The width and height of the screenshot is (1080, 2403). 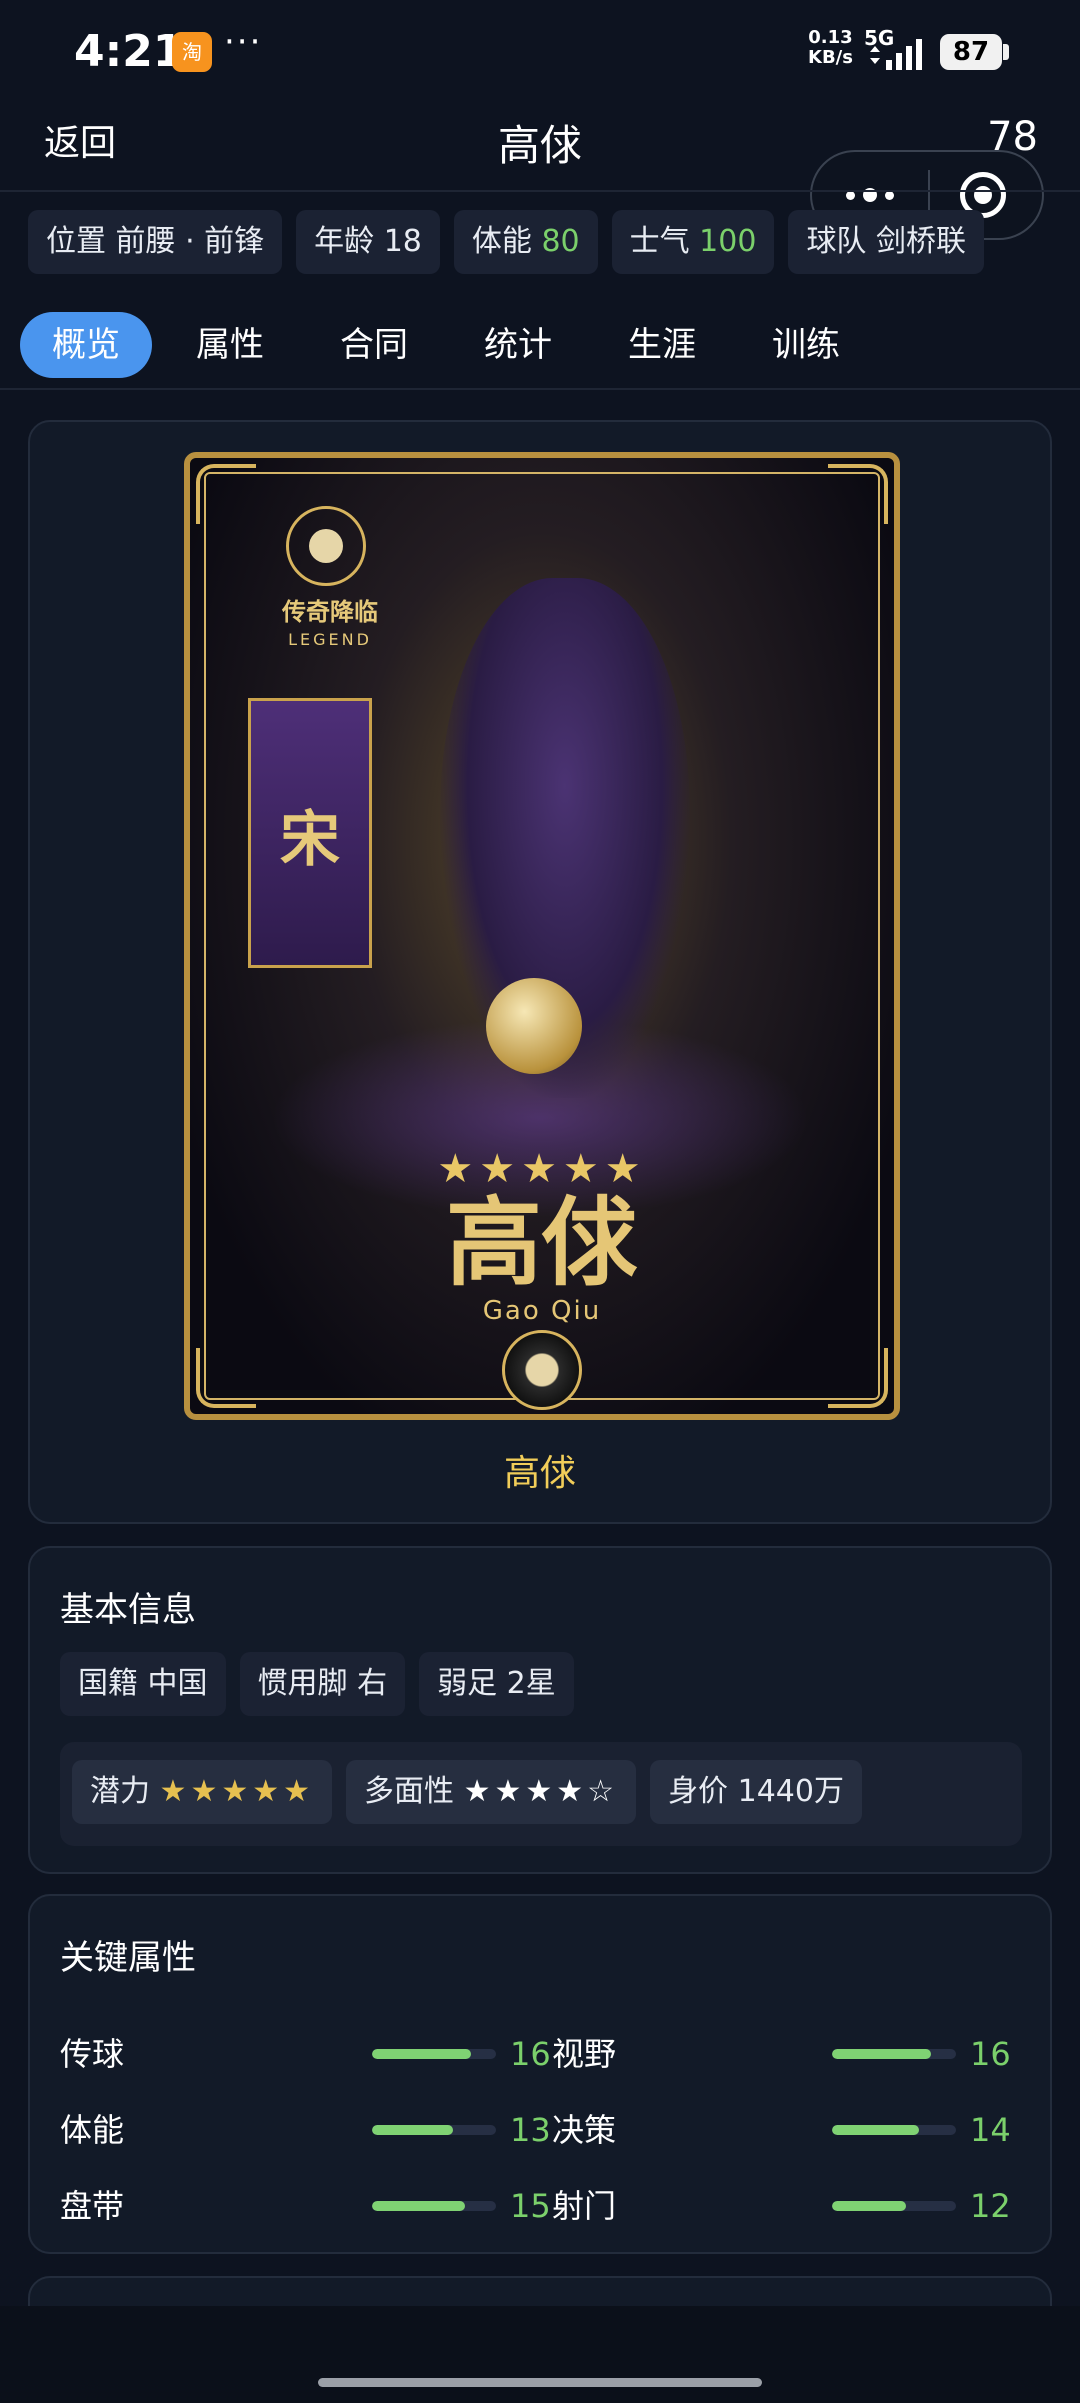 I want to click on network-speed: 0.13 KB/s, so click(x=830, y=48).